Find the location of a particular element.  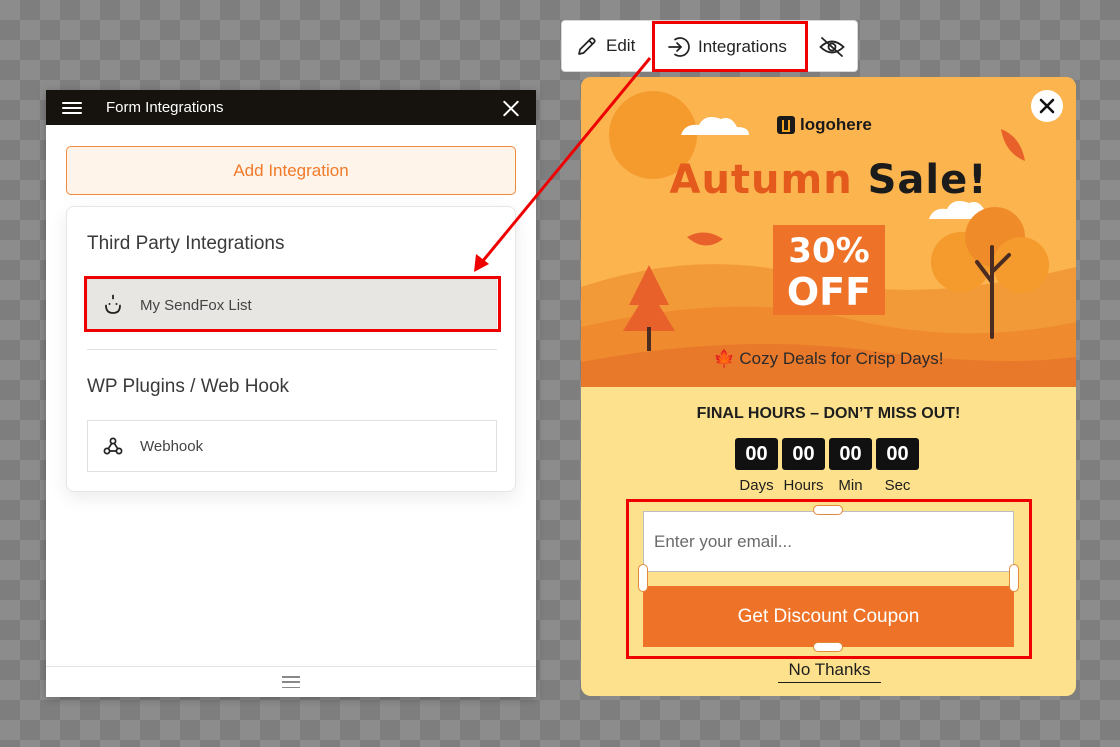

countdown-days: 00 Days is located at coordinates (756, 466).